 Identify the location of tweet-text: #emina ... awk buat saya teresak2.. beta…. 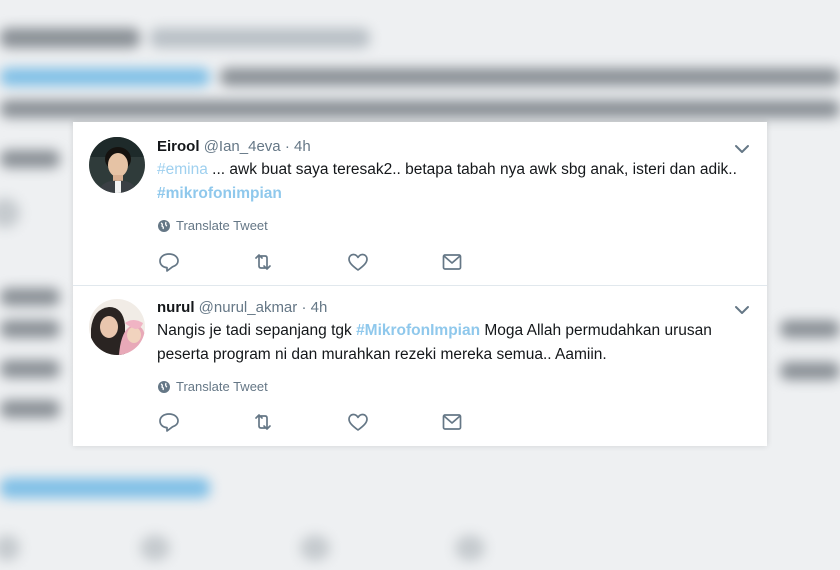
(452, 182).